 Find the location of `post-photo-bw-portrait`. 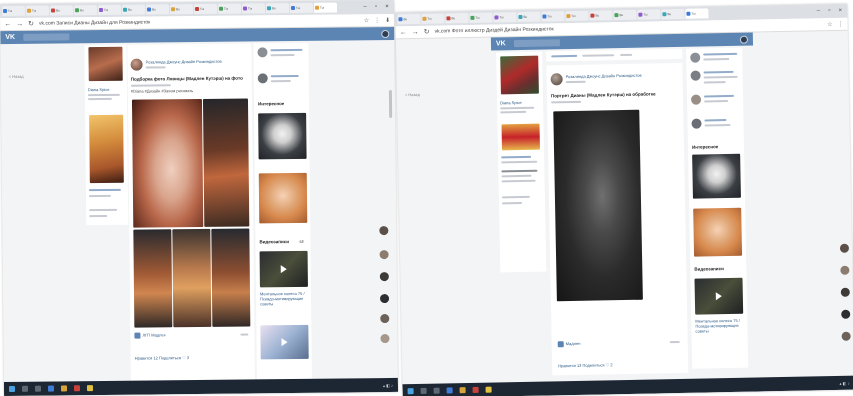

post-photo-bw-portrait is located at coordinates (598, 205).